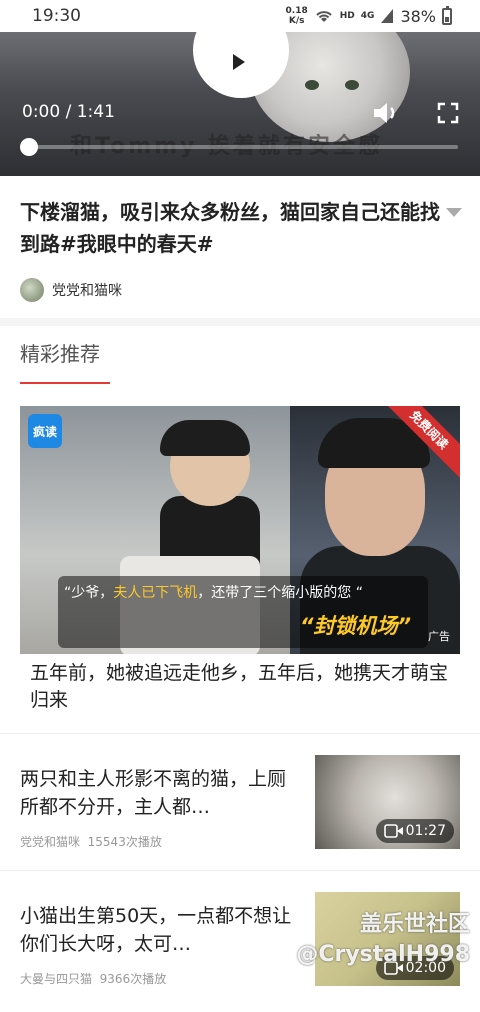 The height and width of the screenshot is (1012, 480). I want to click on video-time: 0:00 / 1:41, so click(68, 112).